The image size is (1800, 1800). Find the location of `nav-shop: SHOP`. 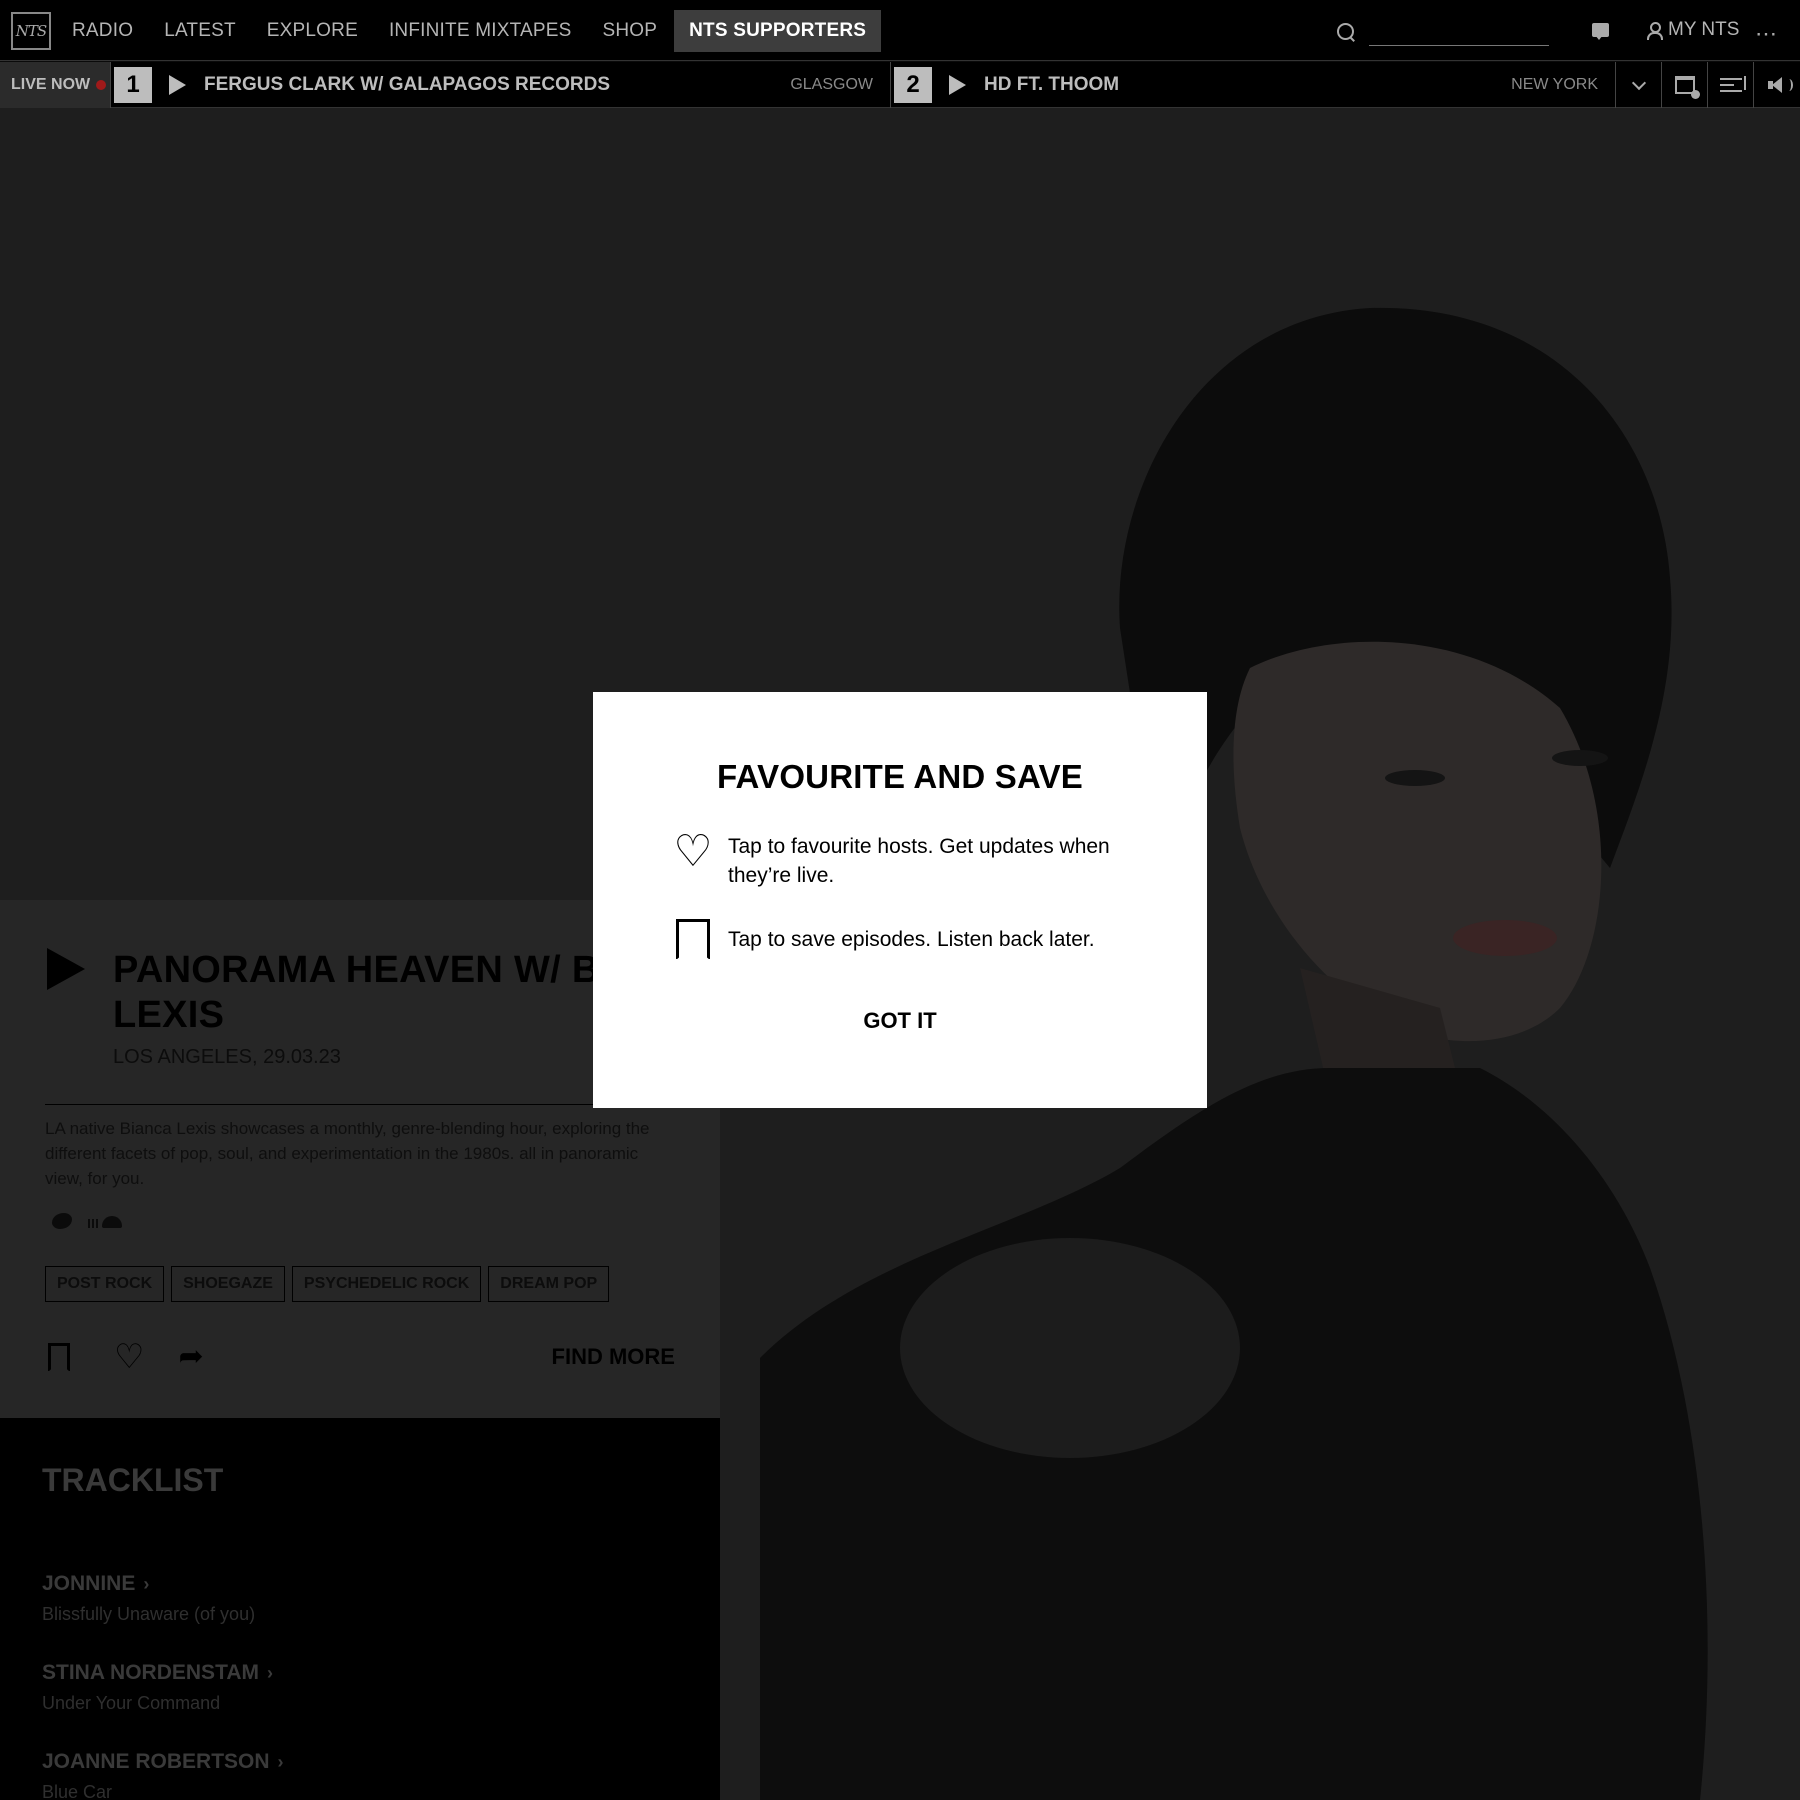

nav-shop: SHOP is located at coordinates (629, 31).